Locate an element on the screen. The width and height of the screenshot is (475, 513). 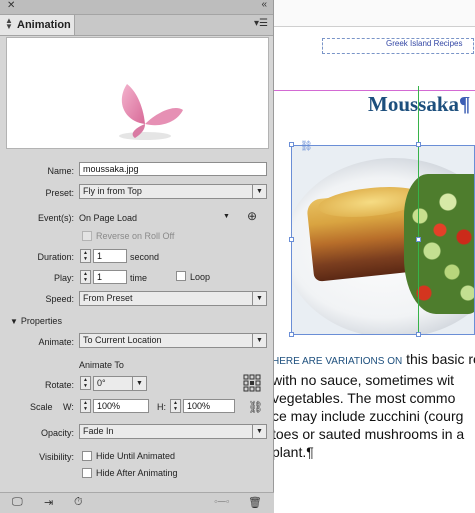
play-unit: time is located at coordinates (139, 278).